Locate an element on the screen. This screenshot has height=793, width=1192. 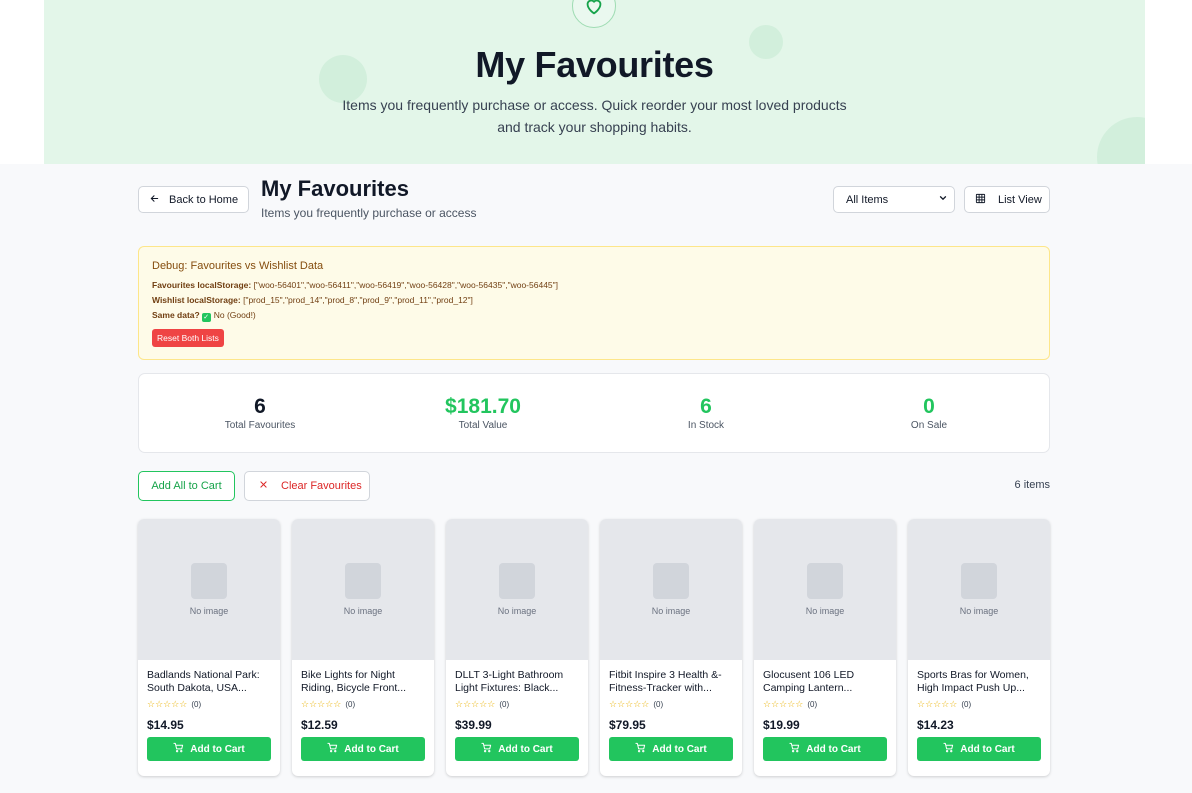
stat-in-stock: 6 In Stock is located at coordinates (706, 412).